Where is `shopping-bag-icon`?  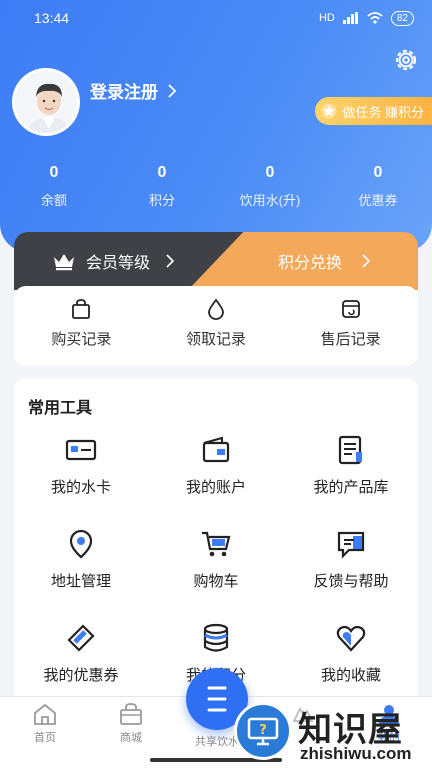 shopping-bag-icon is located at coordinates (81, 309).